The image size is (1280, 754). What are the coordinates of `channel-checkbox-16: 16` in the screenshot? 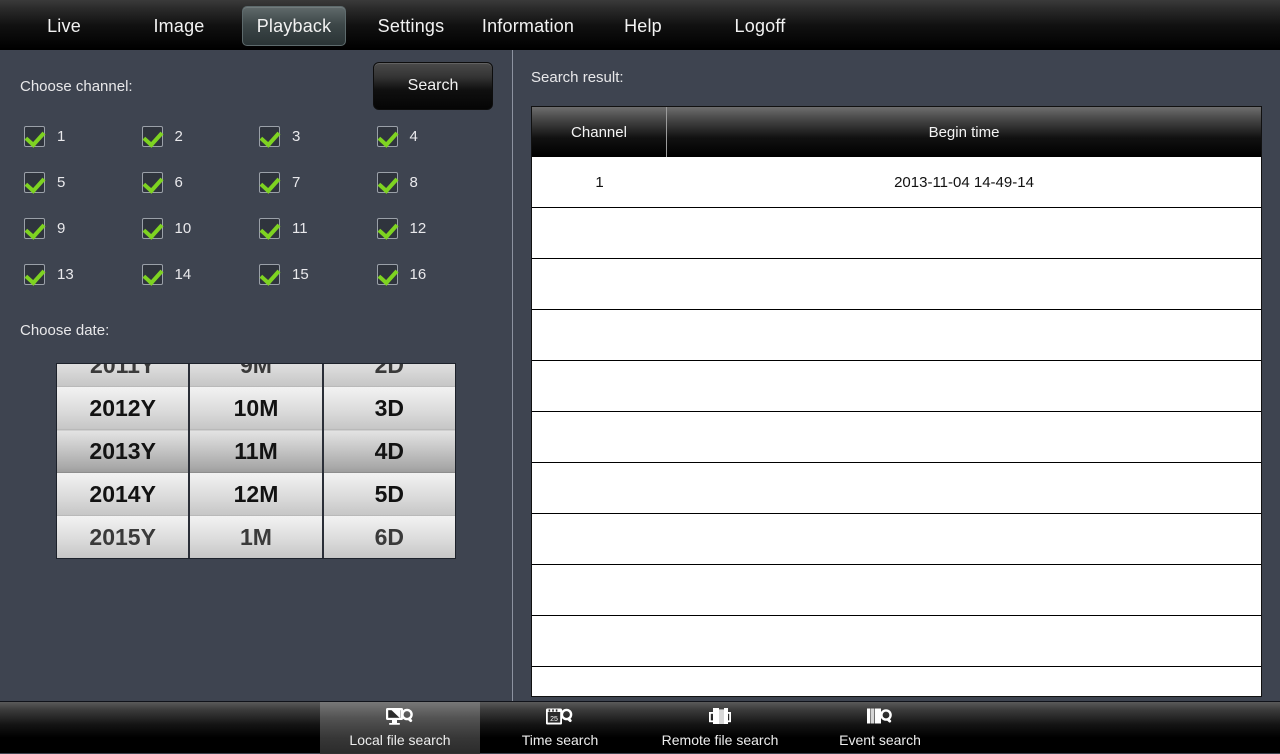 It's located at (435, 274).